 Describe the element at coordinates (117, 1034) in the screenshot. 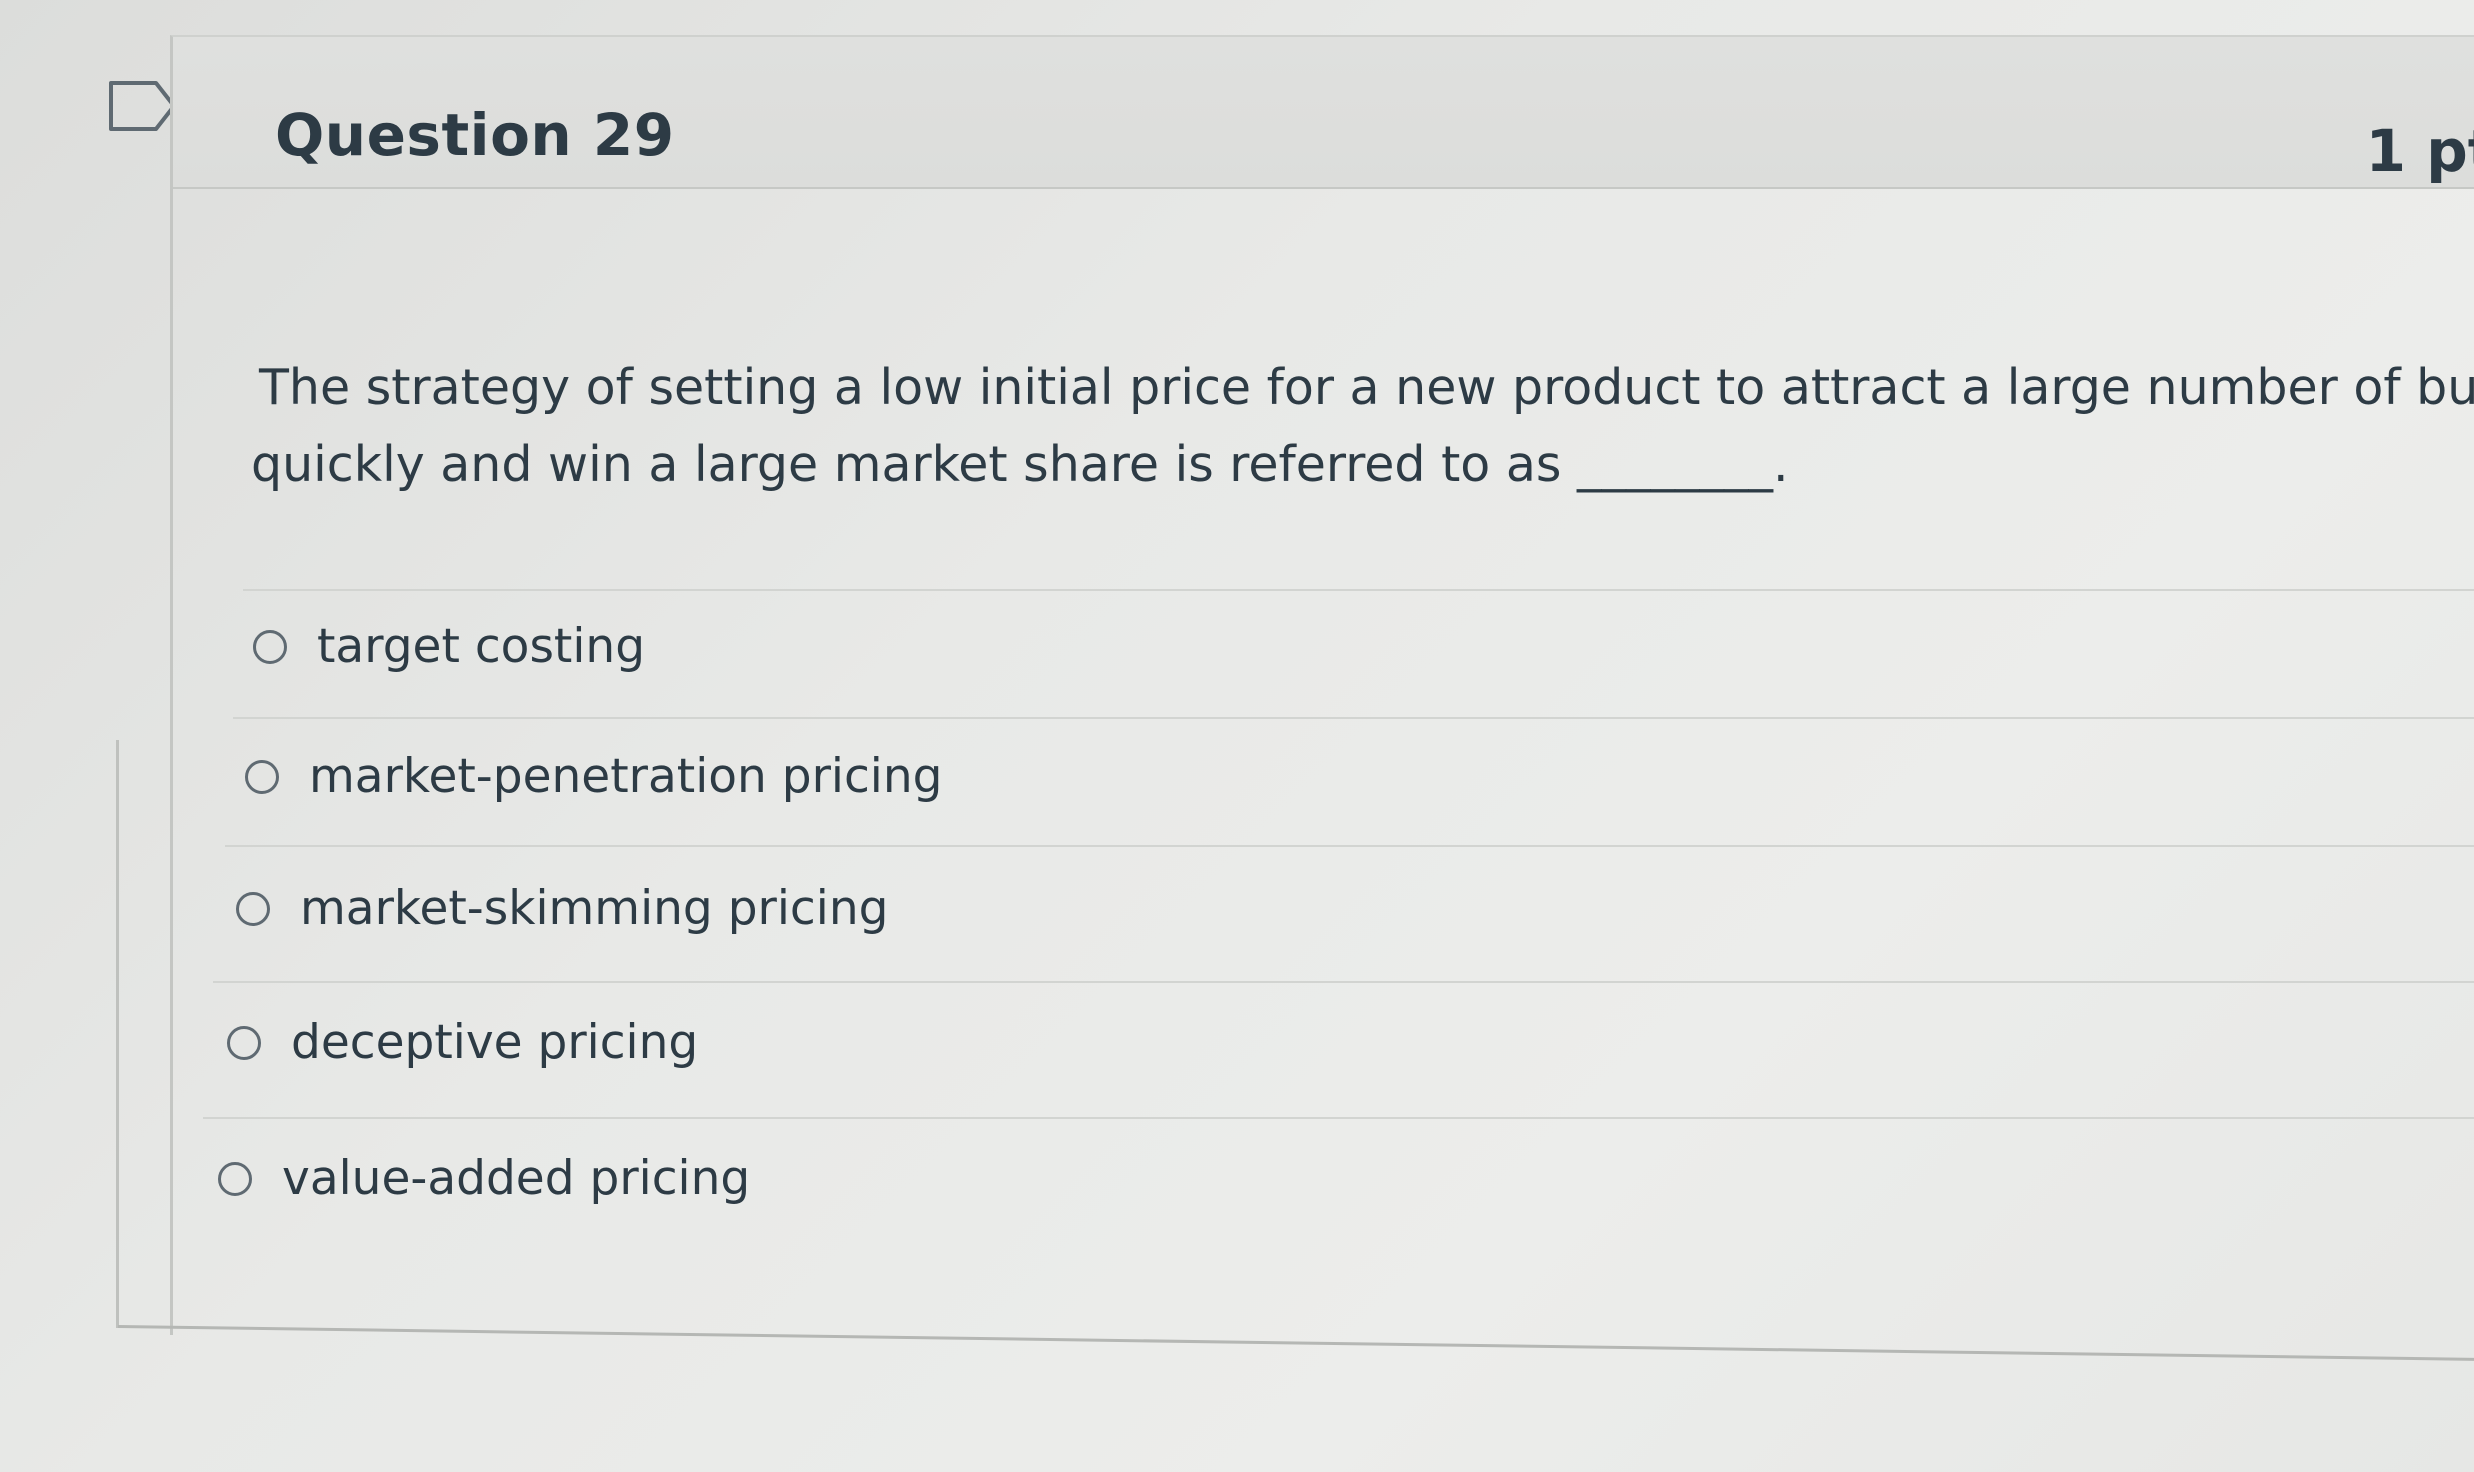

I see `card-border-left` at that location.